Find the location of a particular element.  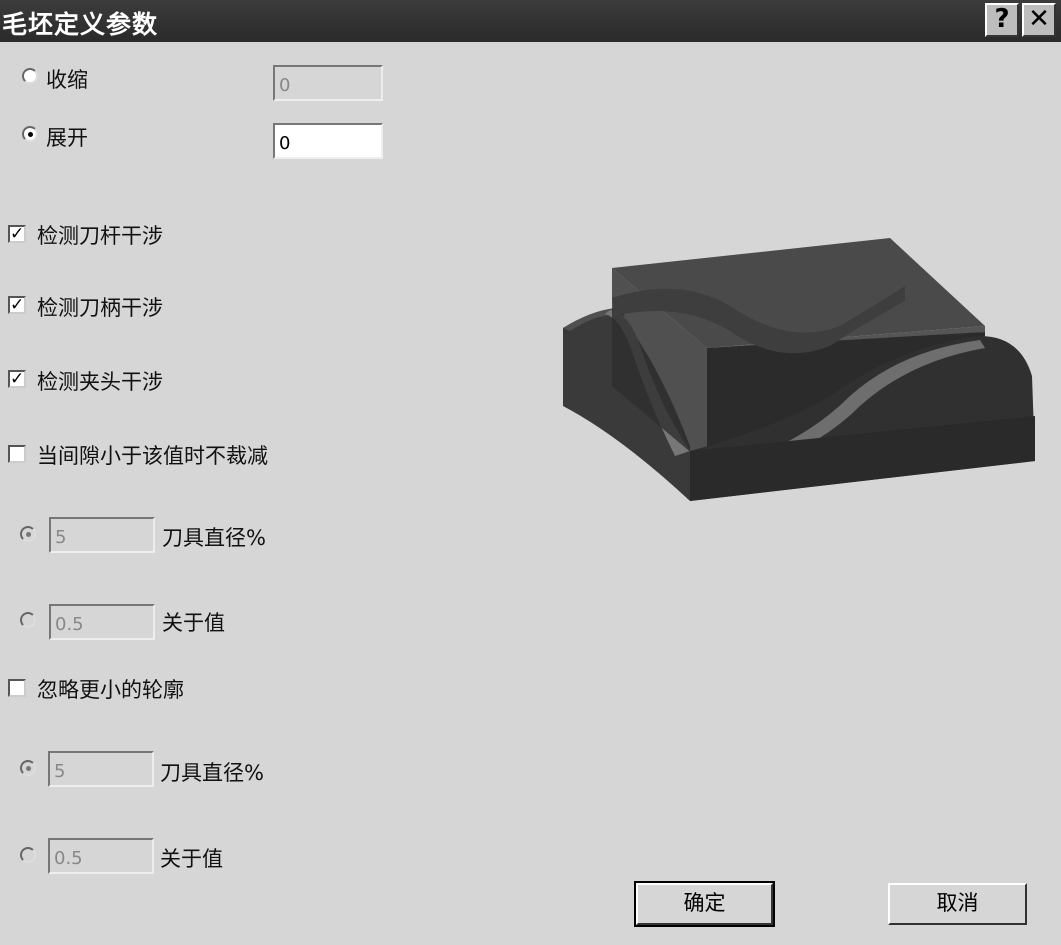

check-gap is located at coordinates (17, 454).